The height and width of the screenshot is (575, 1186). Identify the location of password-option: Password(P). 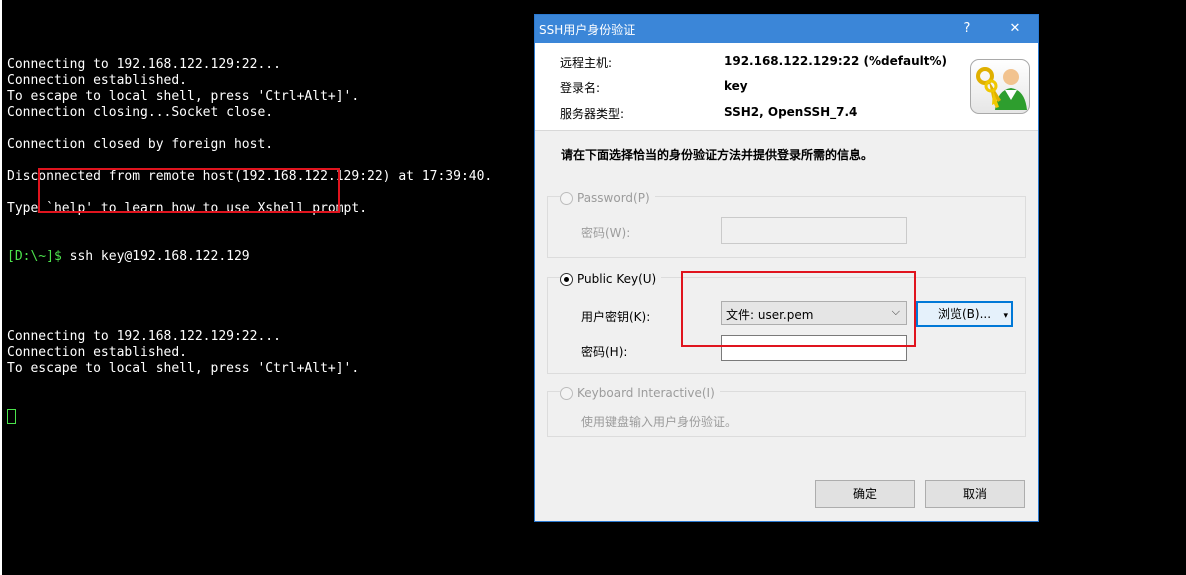
(607, 198).